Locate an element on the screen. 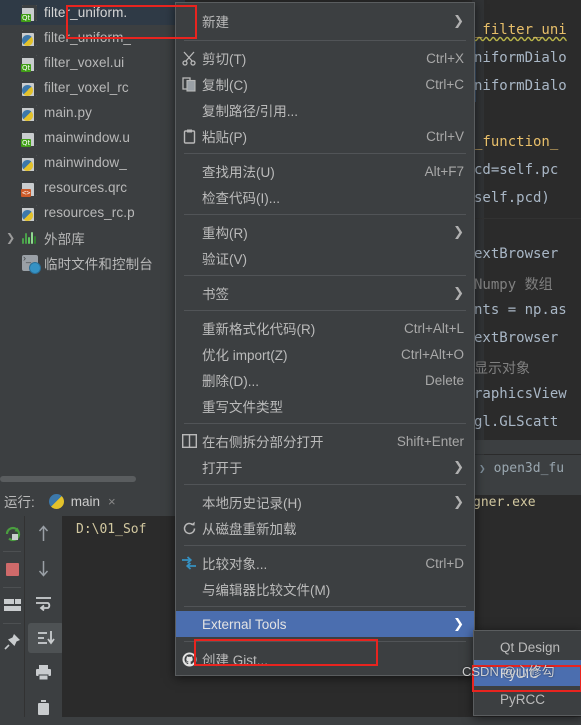  menu-item: 查找用法(U) Alt+F7 is located at coordinates (325, 171).